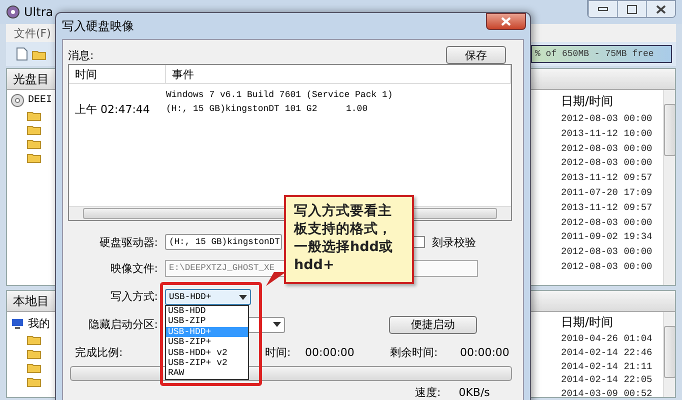 This screenshot has height=400, width=682. What do you see at coordinates (81, 55) in the screenshot?
I see `messages-label: 消息:` at bounding box center [81, 55].